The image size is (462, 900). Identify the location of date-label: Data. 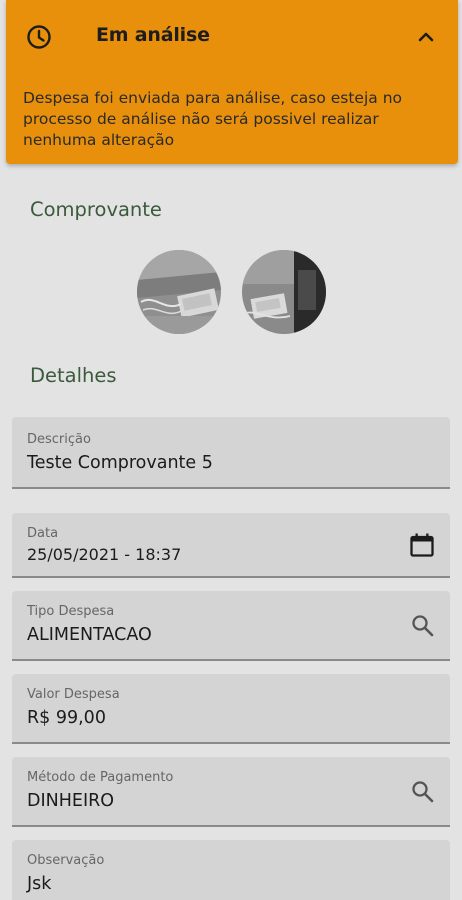
(43, 533).